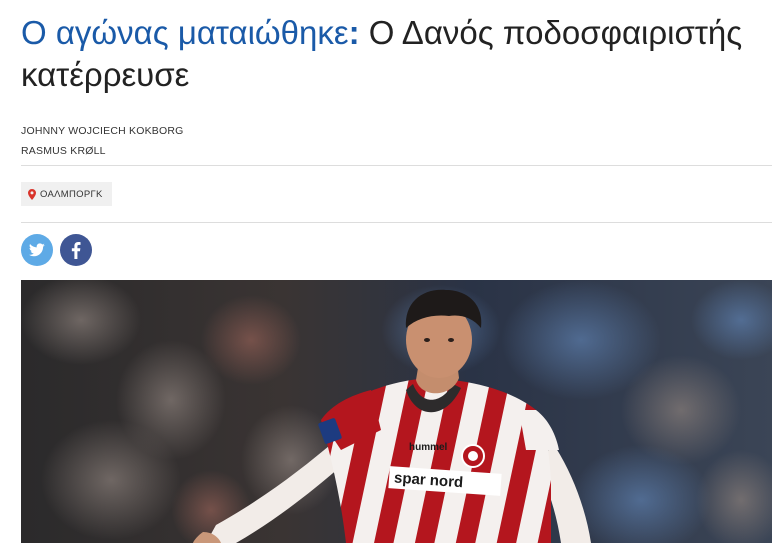 This screenshot has height=543, width=772. What do you see at coordinates (32, 194) in the screenshot?
I see `location-pin-icon` at bounding box center [32, 194].